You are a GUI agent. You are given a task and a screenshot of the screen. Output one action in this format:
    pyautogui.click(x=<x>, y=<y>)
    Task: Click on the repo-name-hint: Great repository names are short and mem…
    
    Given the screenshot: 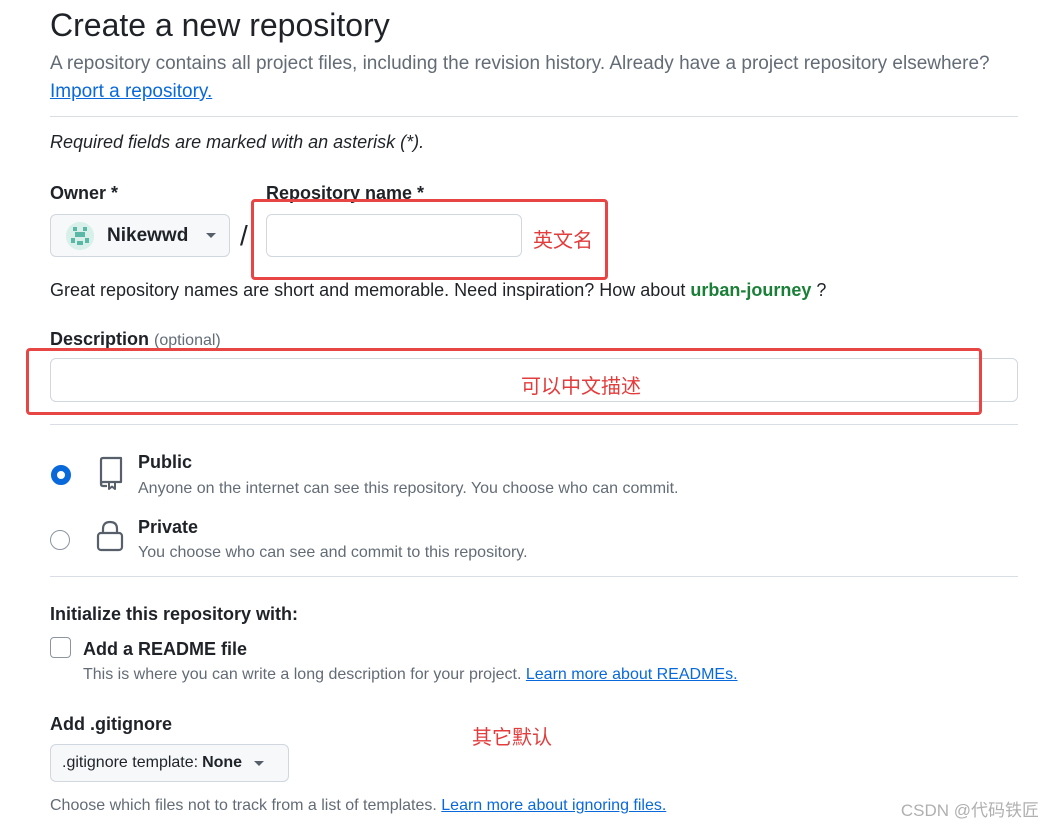 What is the action you would take?
    pyautogui.click(x=438, y=290)
    